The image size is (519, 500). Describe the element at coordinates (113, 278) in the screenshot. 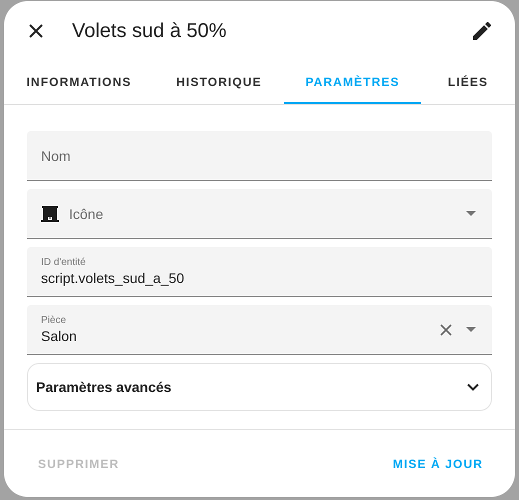

I see `field-value: script.volets_sud_a_50` at that location.